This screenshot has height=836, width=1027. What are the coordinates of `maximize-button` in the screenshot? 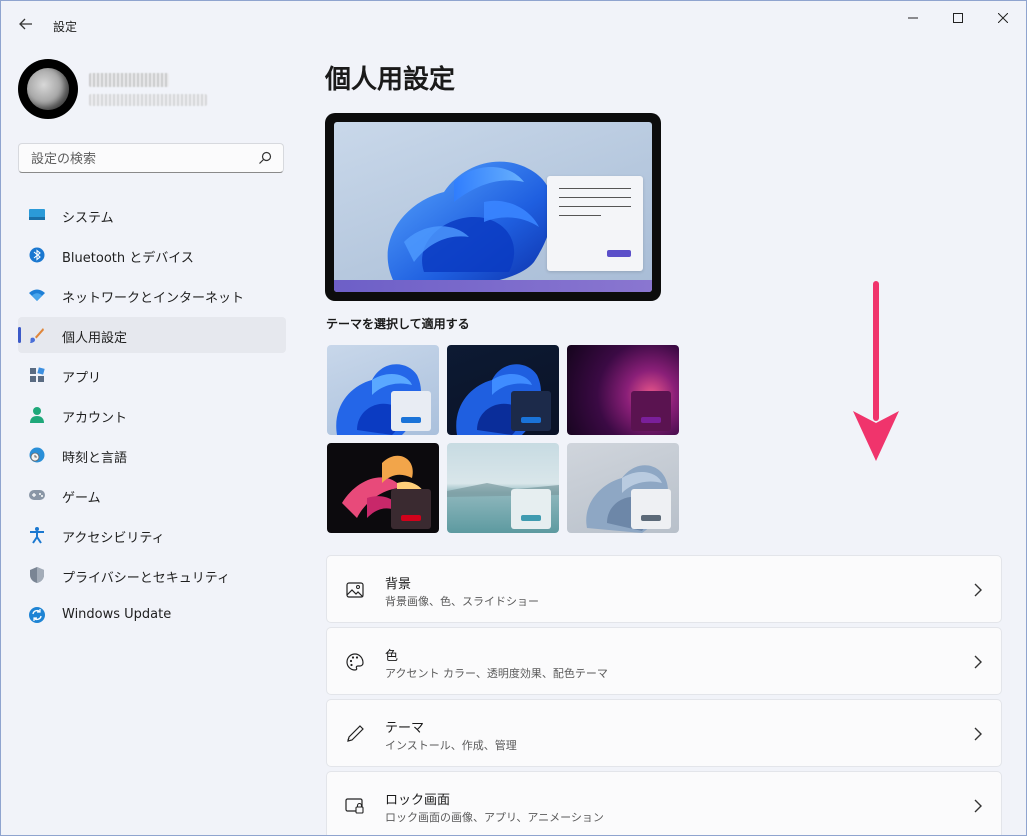 It's located at (958, 18).